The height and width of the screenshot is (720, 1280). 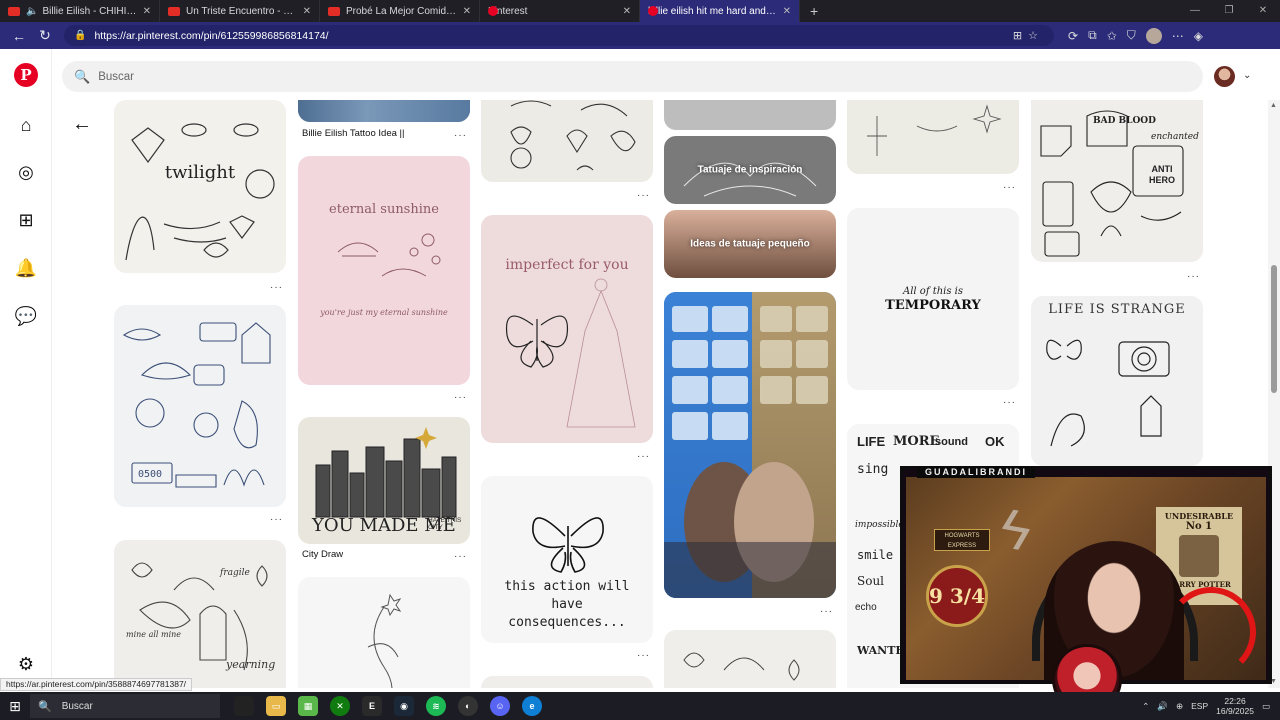 What do you see at coordinates (384, 632) in the screenshot?
I see `pin-flower-line-art` at bounding box center [384, 632].